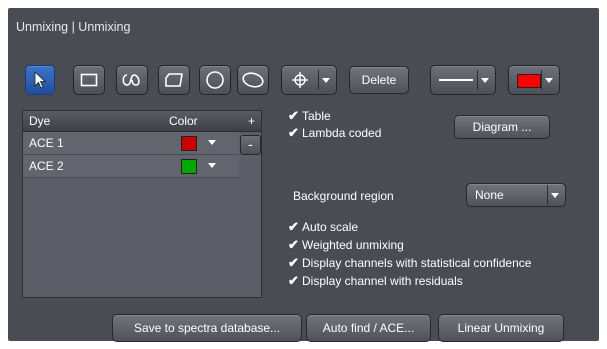 The width and height of the screenshot is (607, 349). I want to click on weighted-unmixing-checkbox: ✔ Weighted unmixing, so click(346, 245).